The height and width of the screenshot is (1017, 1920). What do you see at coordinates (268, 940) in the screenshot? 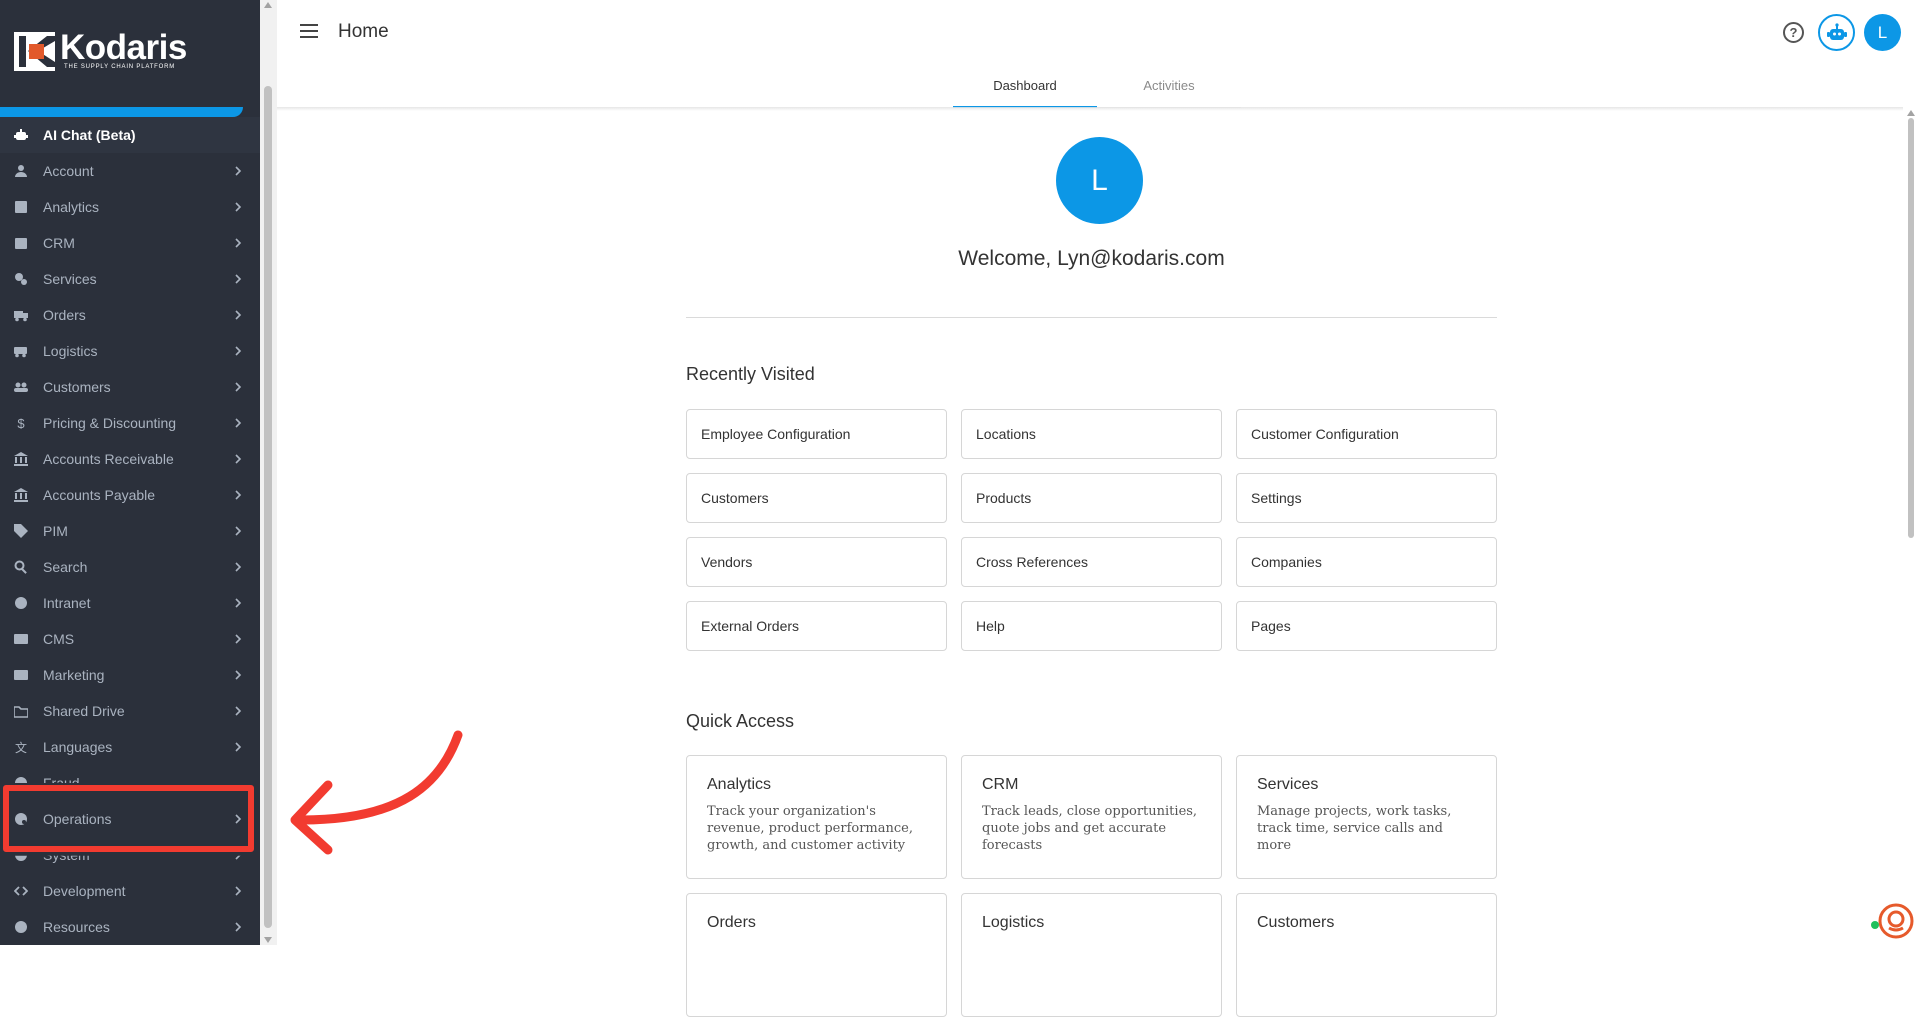
I see `scroll-down-arrow-icon` at bounding box center [268, 940].